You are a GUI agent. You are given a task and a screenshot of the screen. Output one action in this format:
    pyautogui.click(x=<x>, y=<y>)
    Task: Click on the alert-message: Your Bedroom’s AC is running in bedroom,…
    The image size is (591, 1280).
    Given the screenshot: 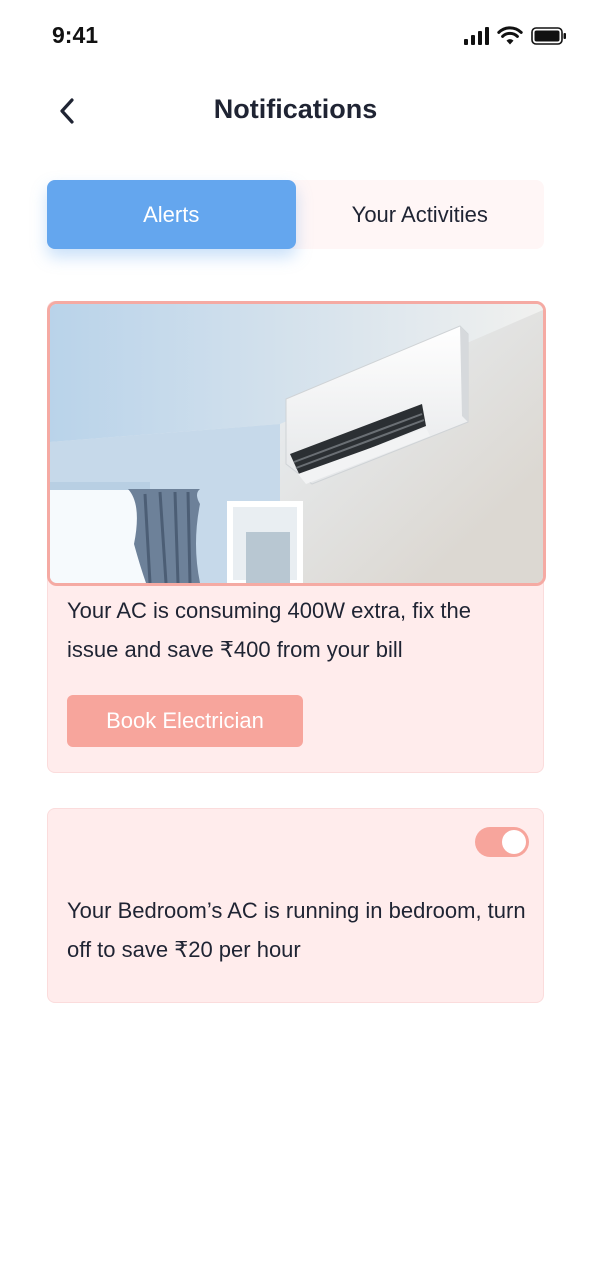 What is the action you would take?
    pyautogui.click(x=296, y=930)
    